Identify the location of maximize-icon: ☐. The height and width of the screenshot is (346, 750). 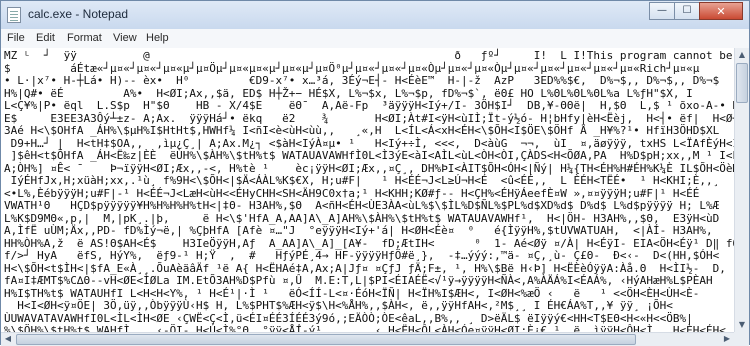
(687, 10).